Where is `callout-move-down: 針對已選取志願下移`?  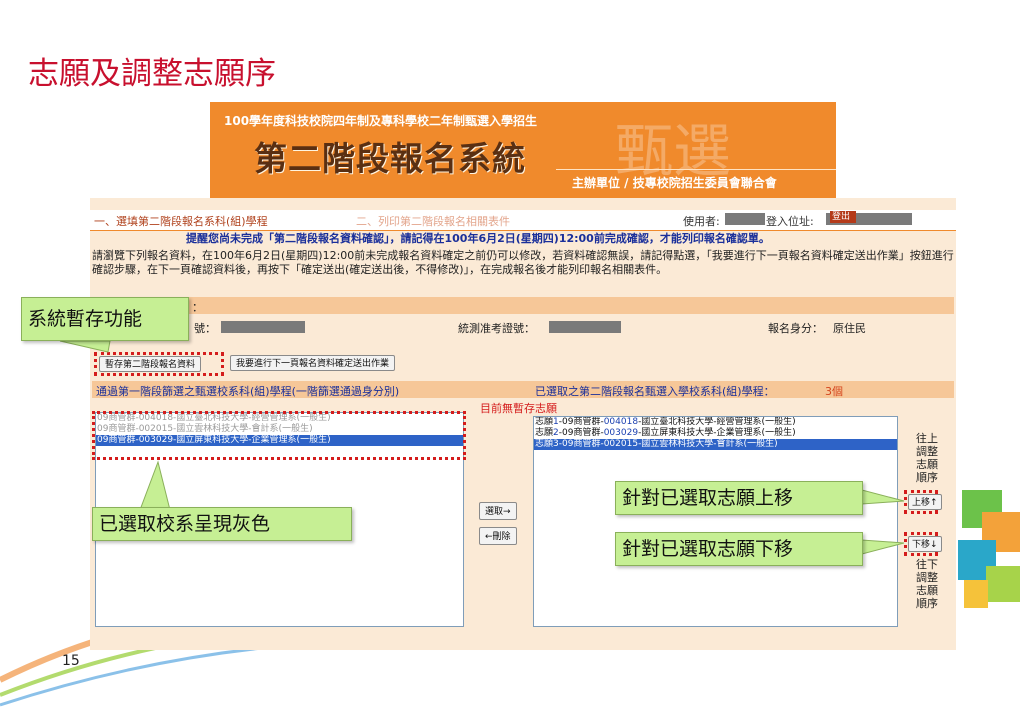
callout-move-down: 針對已選取志願下移 is located at coordinates (739, 549).